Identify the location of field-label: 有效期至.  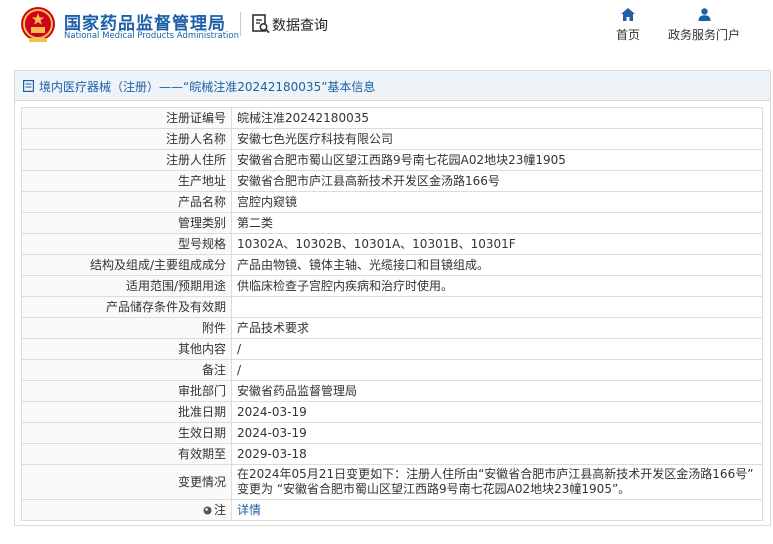
(126, 454).